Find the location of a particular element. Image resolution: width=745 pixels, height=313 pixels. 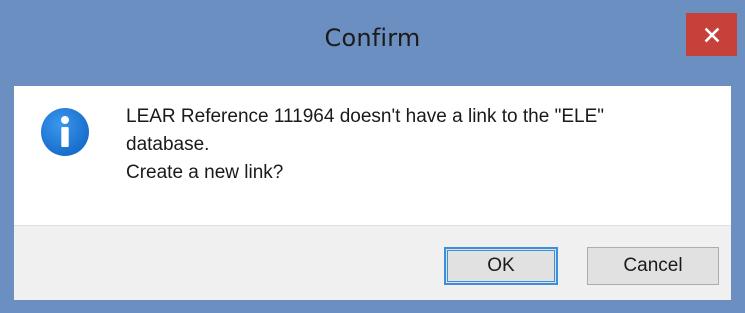

close-button is located at coordinates (711, 34).